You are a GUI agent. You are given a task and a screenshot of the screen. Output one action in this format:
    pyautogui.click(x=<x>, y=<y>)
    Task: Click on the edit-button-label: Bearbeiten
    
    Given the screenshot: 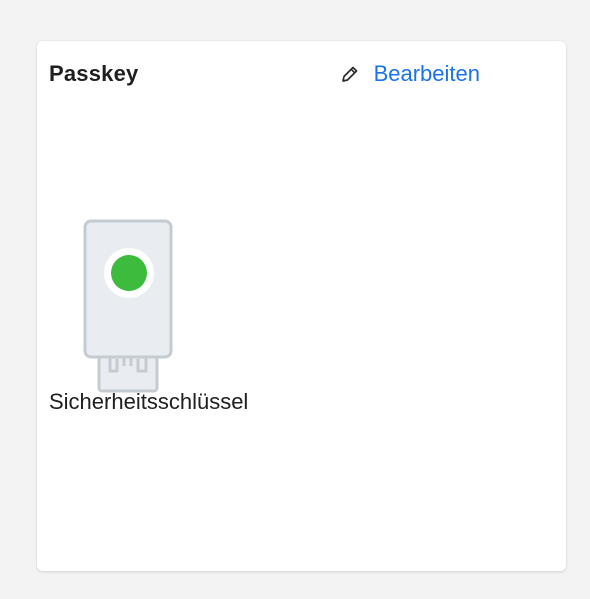 What is the action you would take?
    pyautogui.click(x=426, y=73)
    